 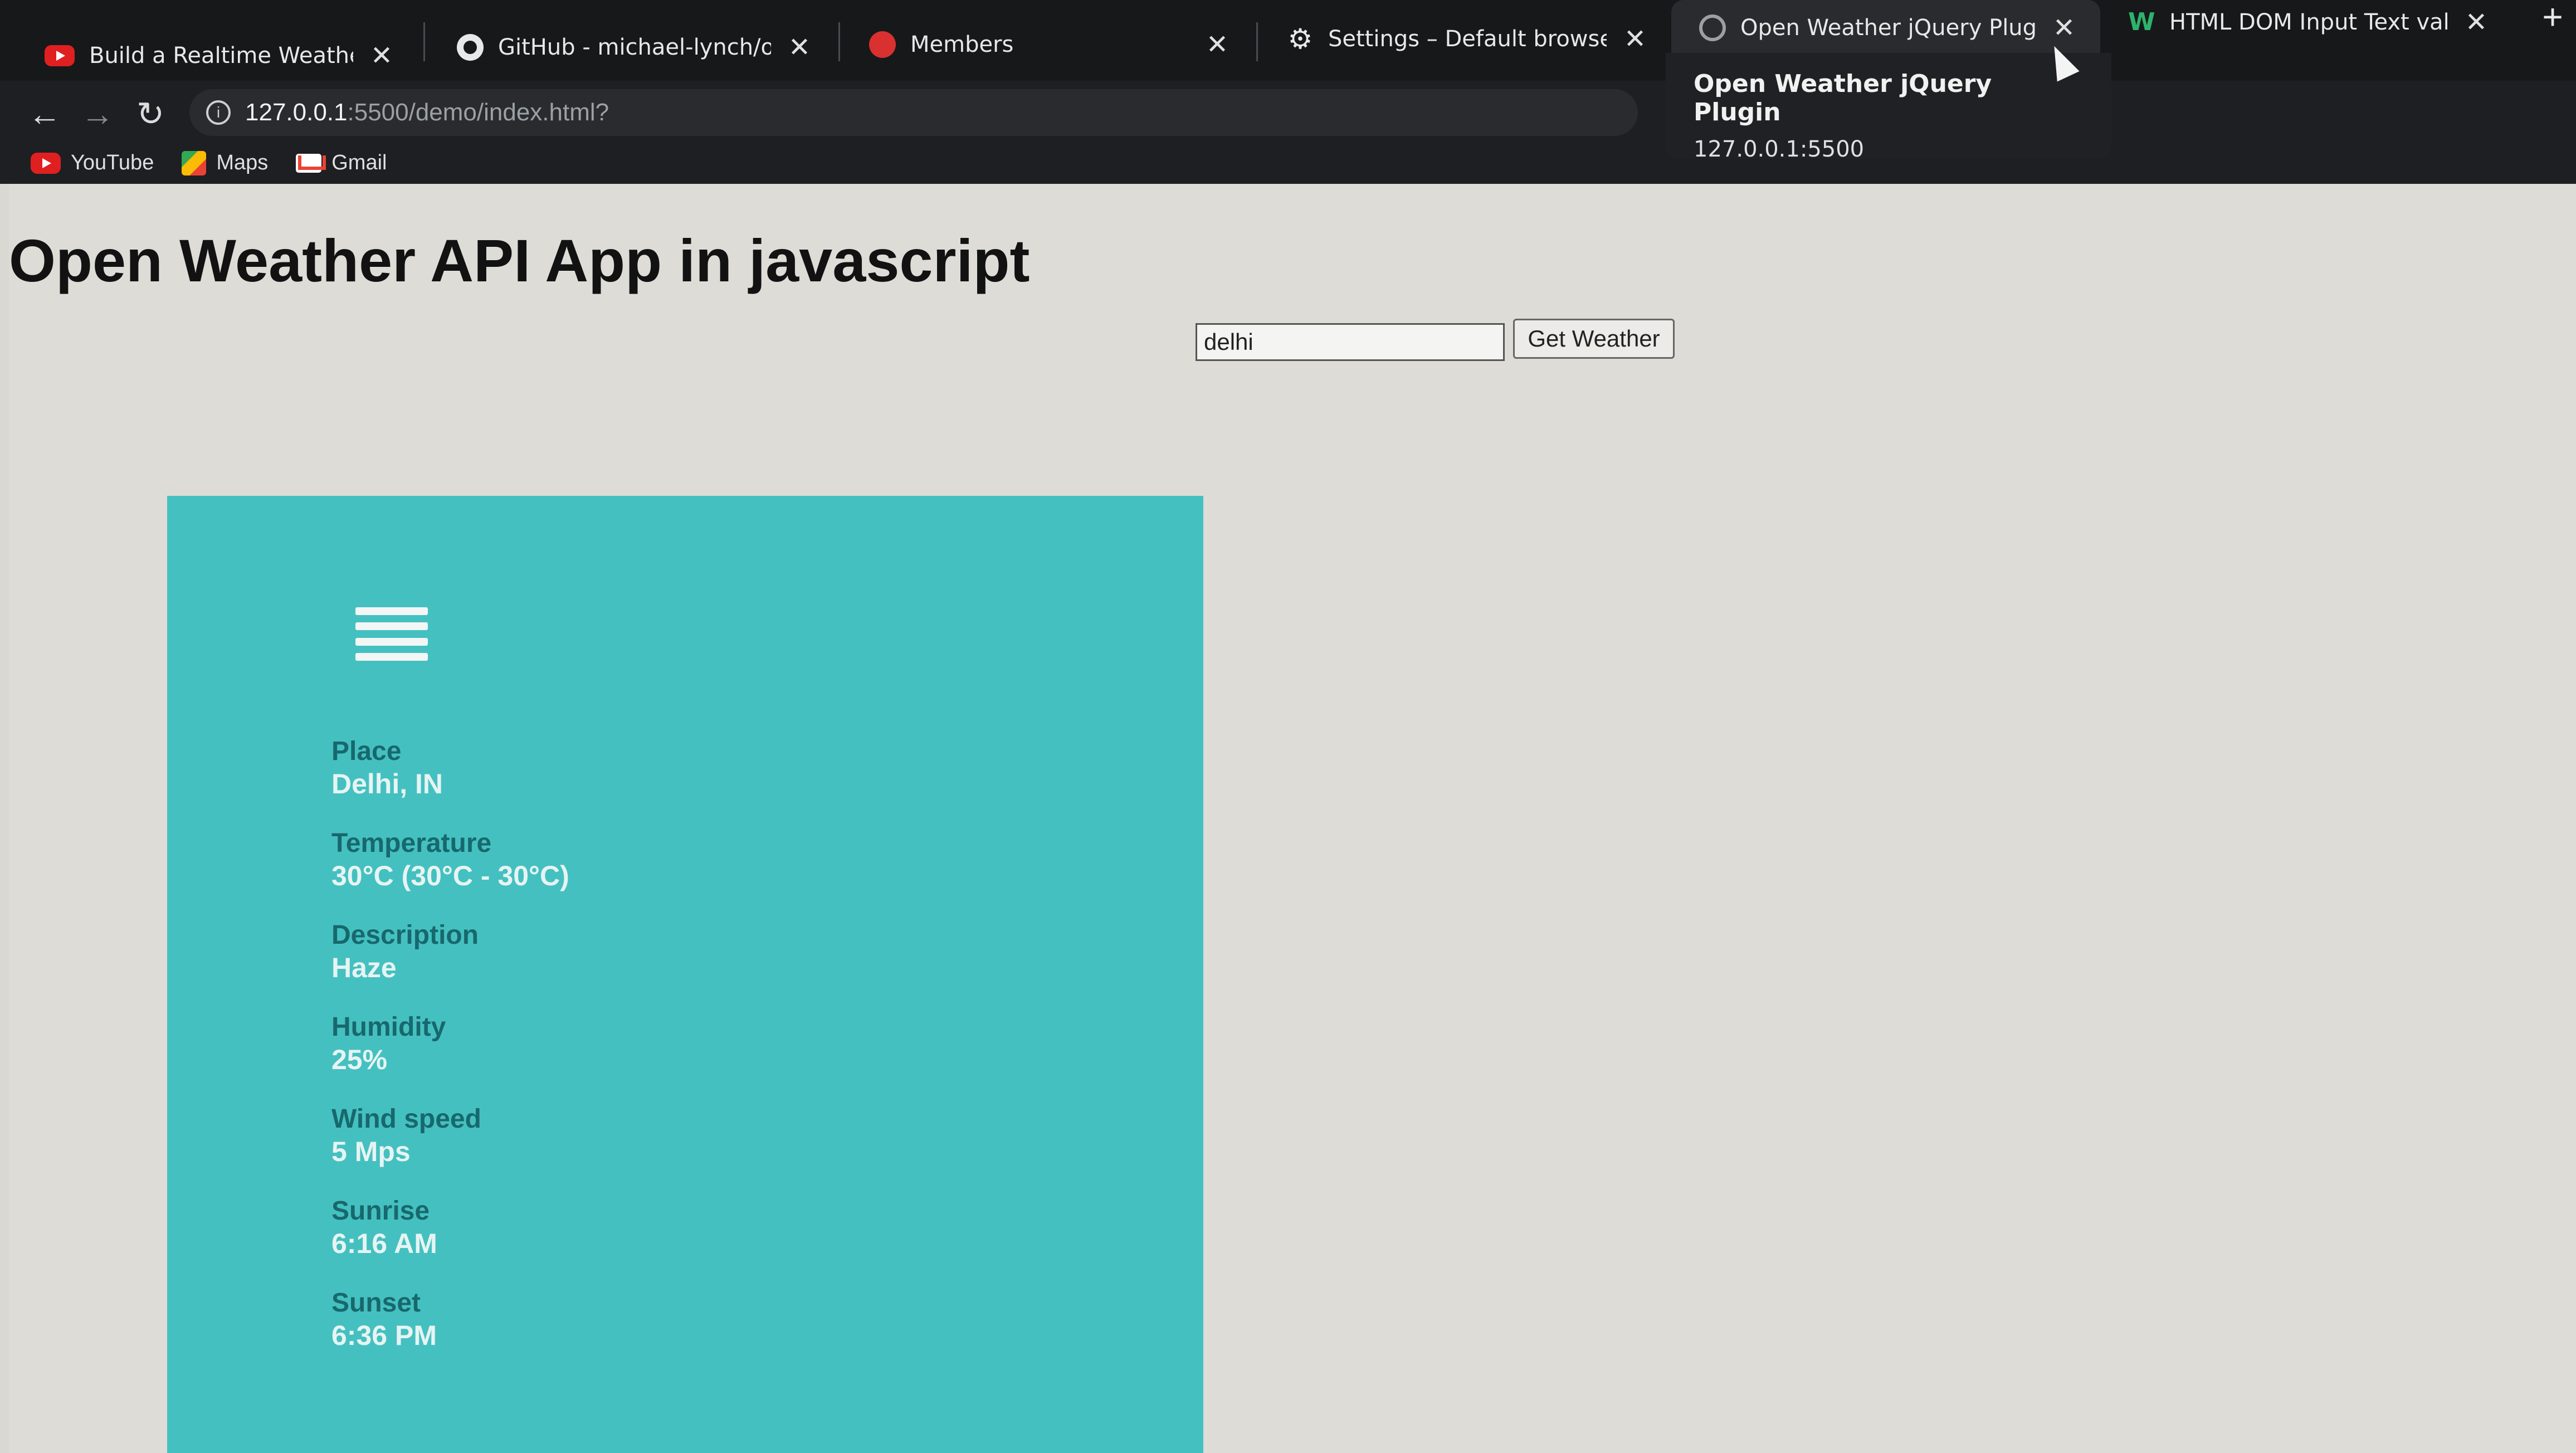 What do you see at coordinates (242, 162) in the screenshot?
I see `bookmark-label: Maps` at bounding box center [242, 162].